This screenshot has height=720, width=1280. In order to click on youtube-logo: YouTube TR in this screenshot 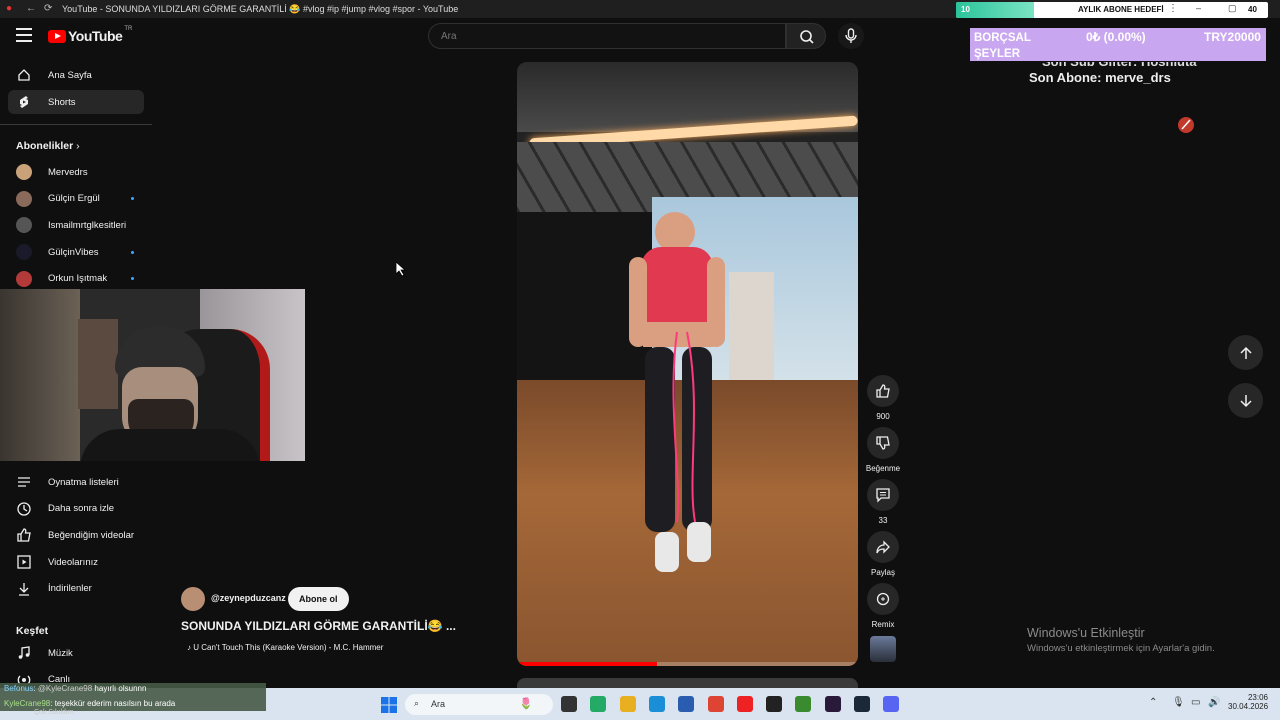, I will do `click(90, 35)`.